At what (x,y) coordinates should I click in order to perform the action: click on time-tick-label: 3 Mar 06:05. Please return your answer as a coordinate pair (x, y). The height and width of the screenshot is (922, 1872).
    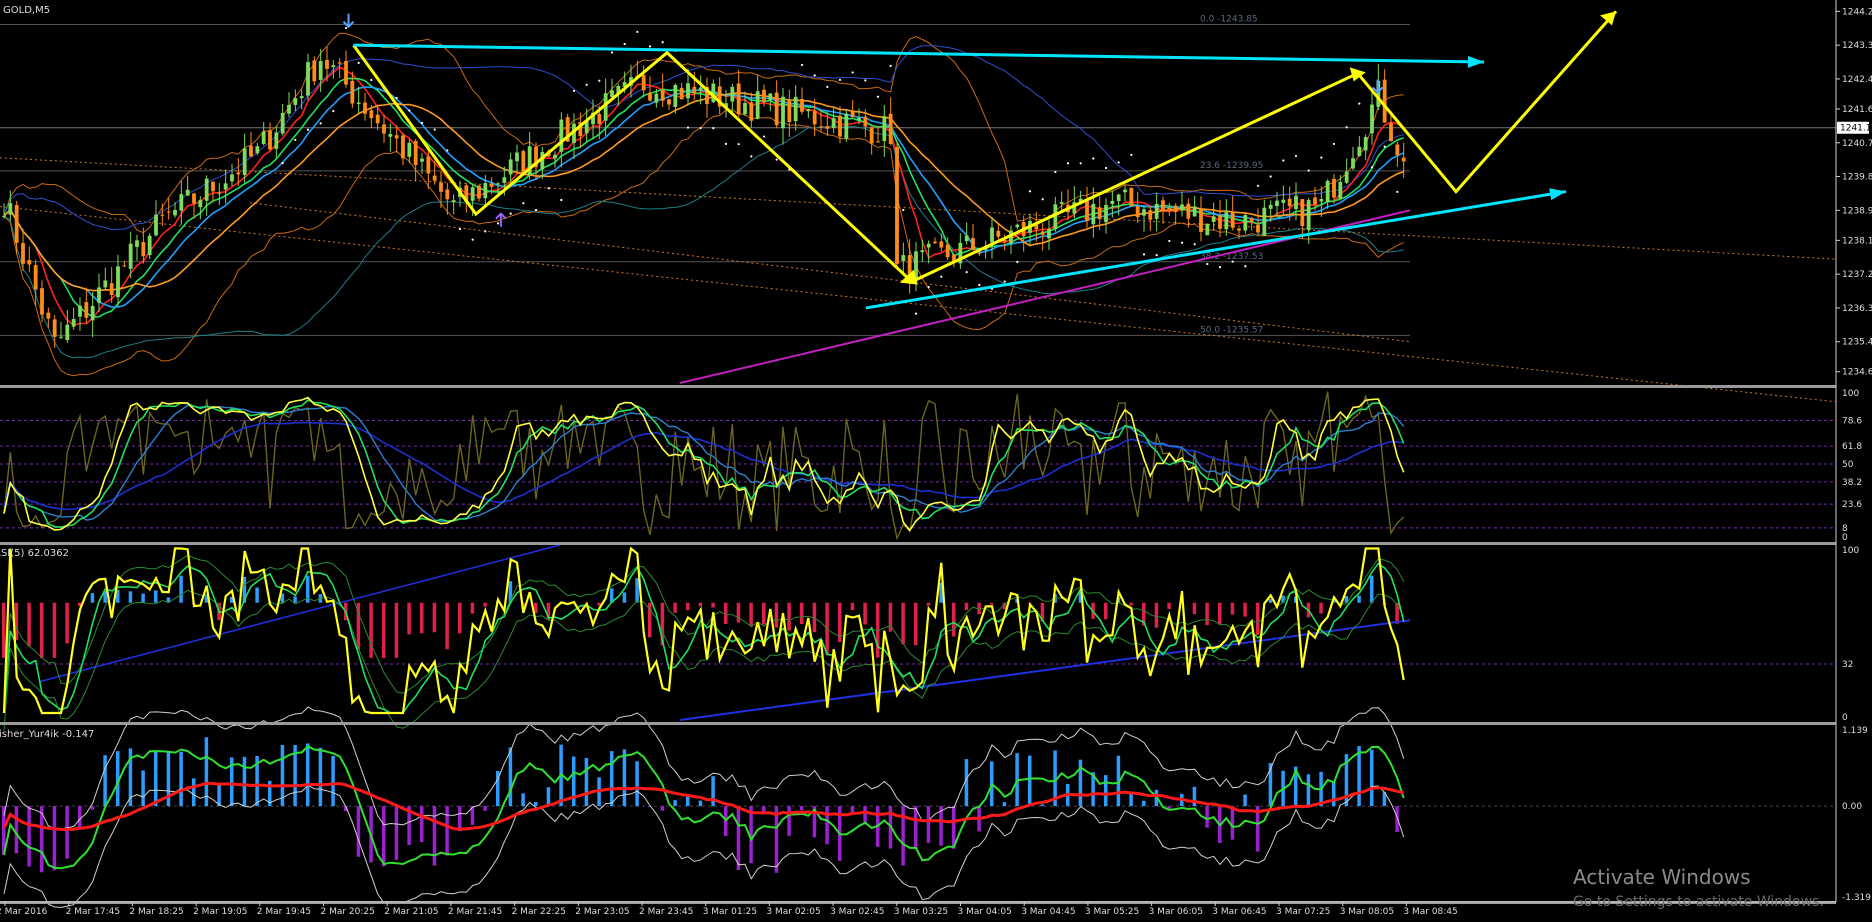
    Looking at the image, I should click on (1176, 912).